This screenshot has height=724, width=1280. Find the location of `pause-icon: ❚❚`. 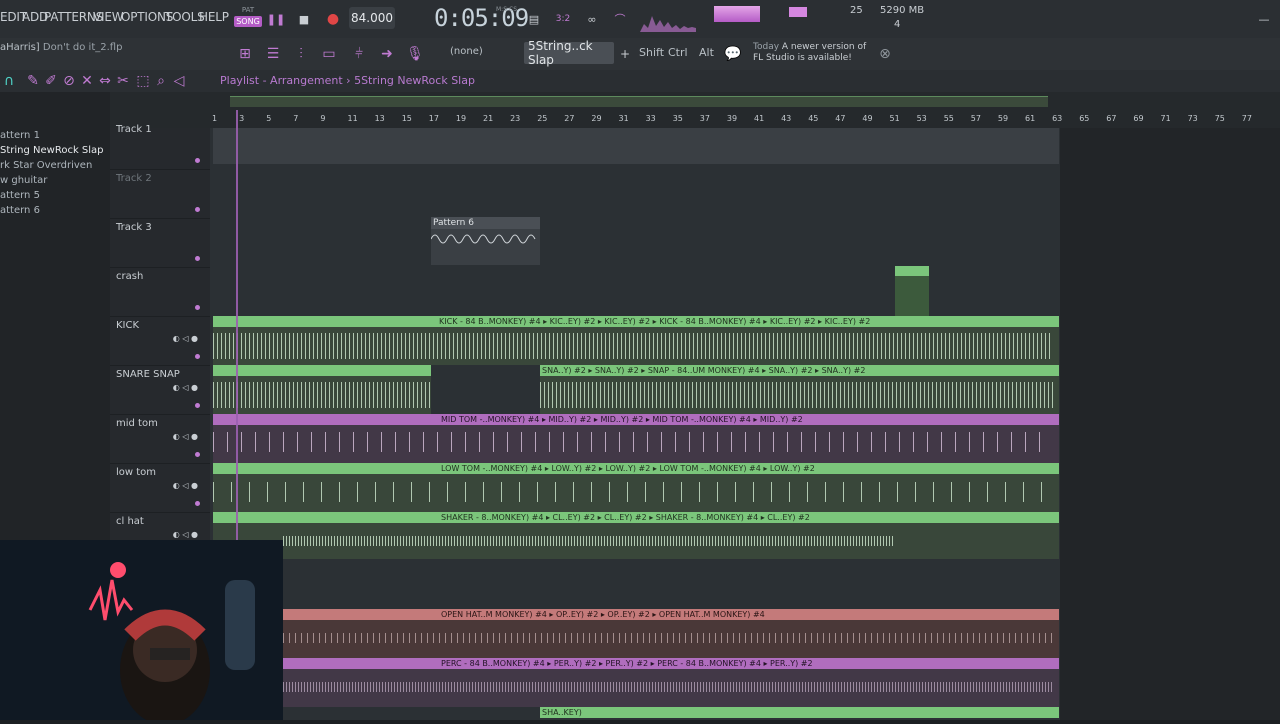

pause-icon: ❚❚ is located at coordinates (276, 19).